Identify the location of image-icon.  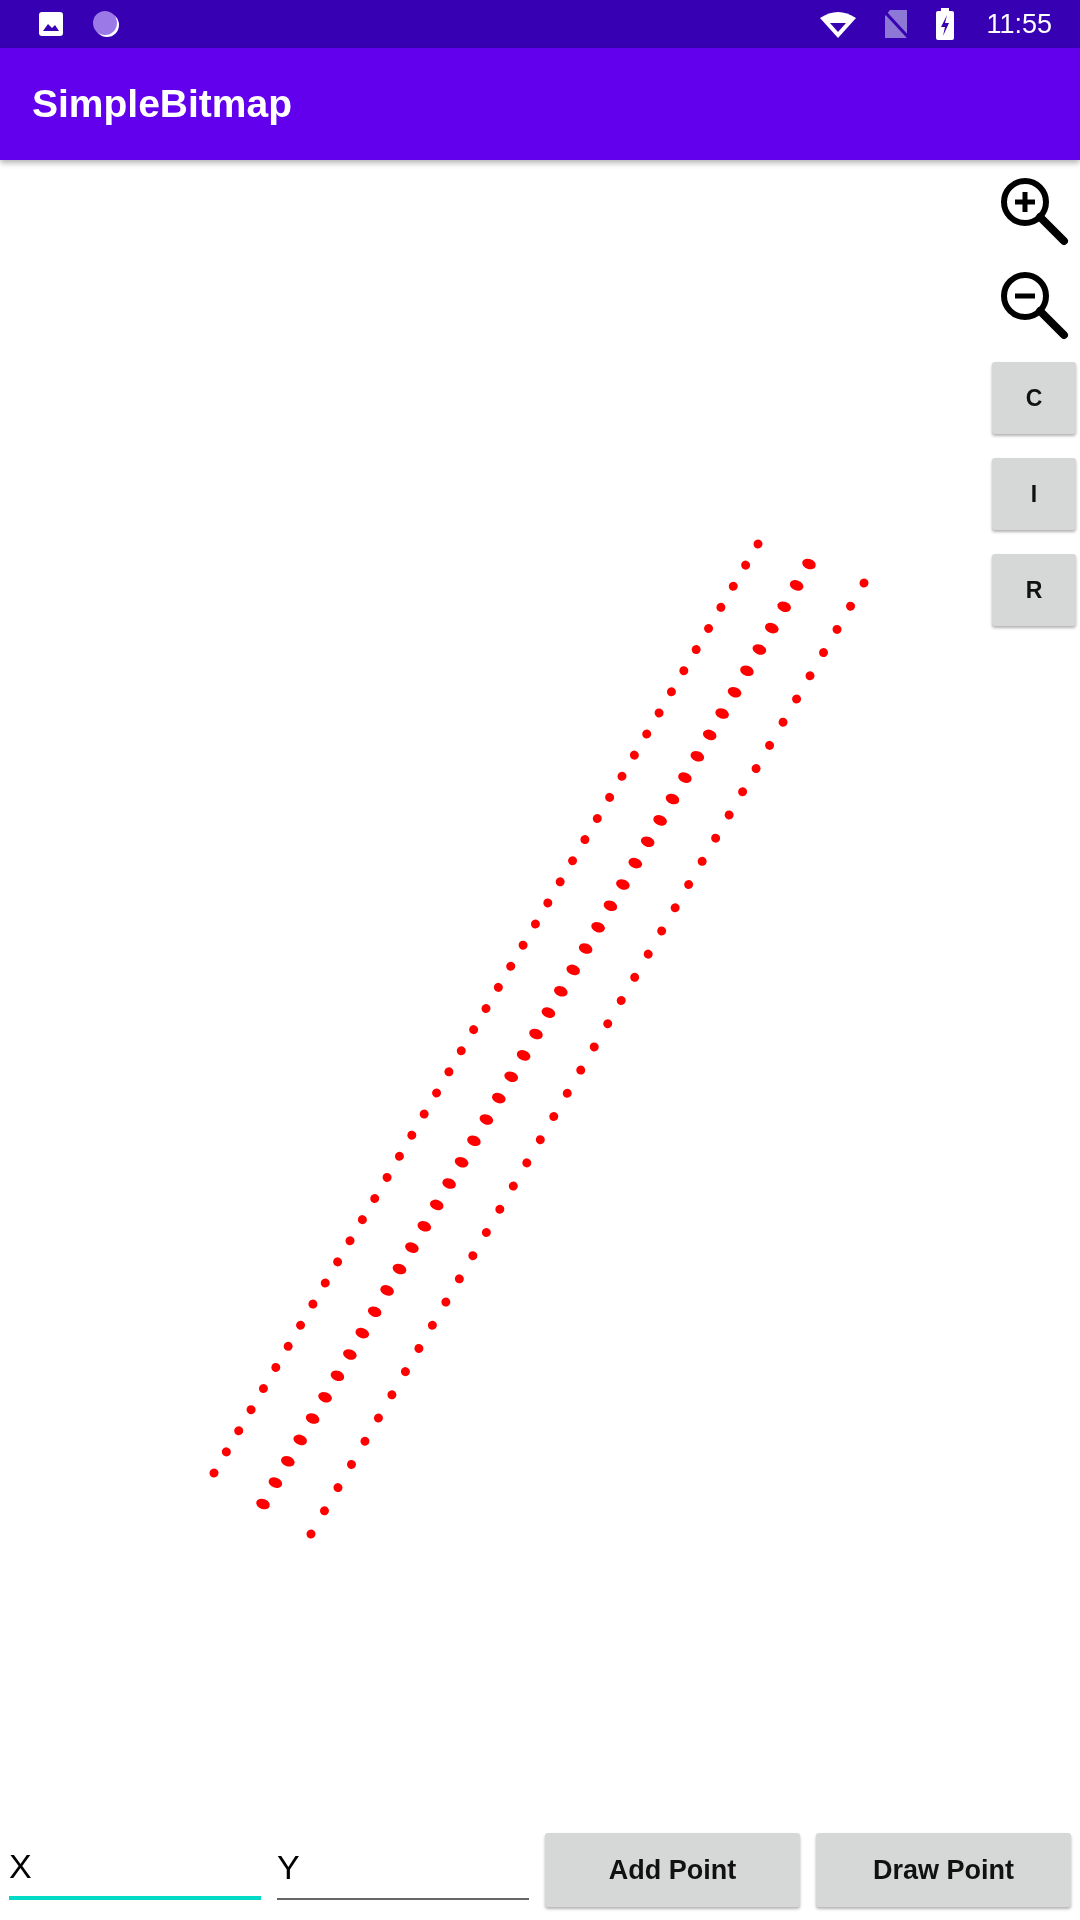
(51, 24).